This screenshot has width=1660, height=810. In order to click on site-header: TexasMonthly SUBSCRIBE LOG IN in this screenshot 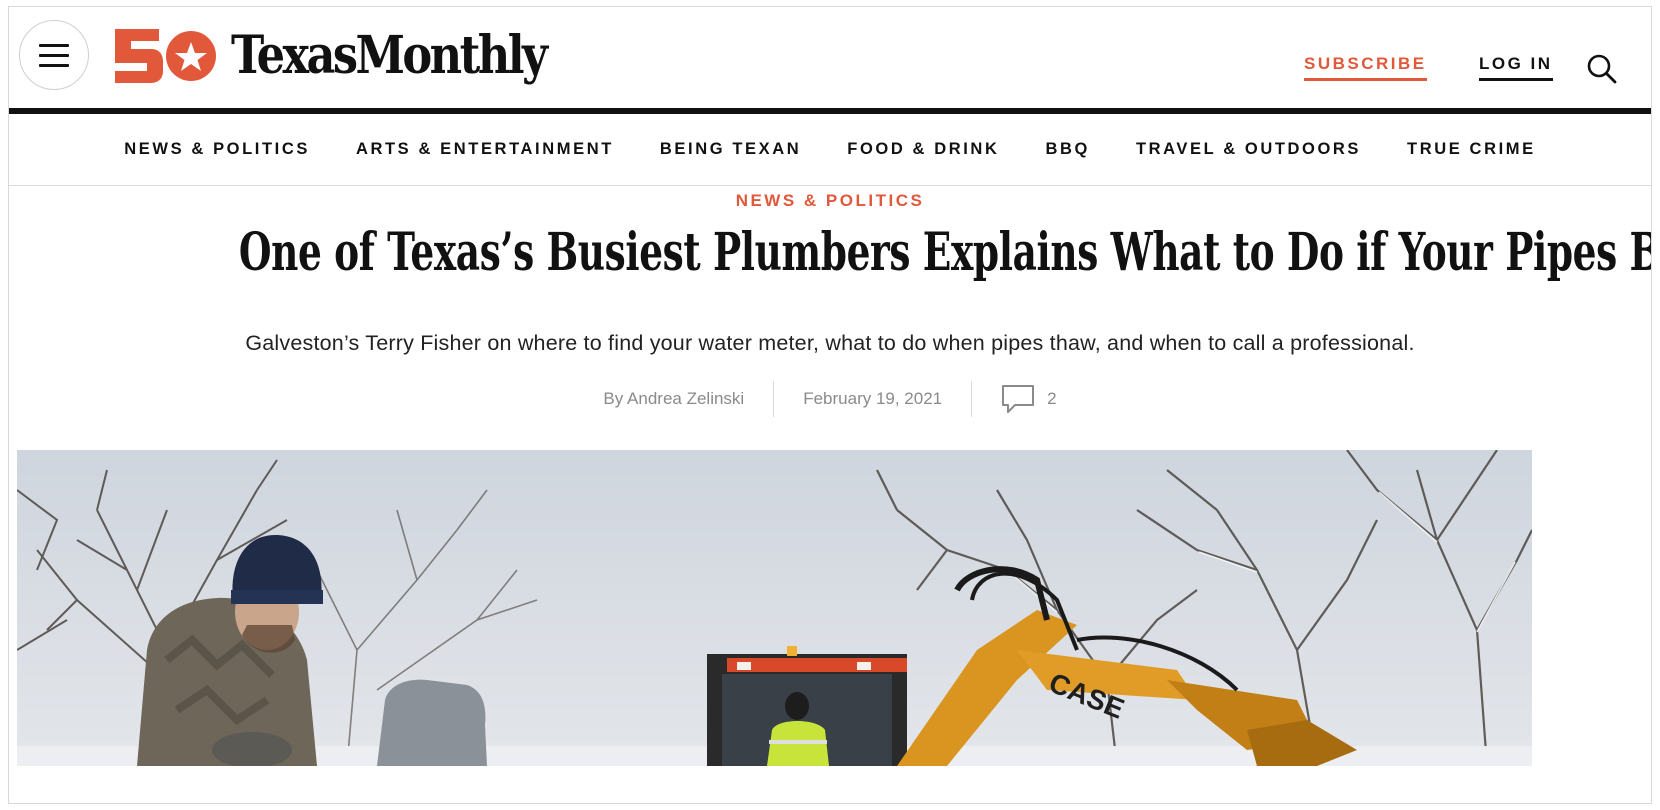, I will do `click(830, 60)`.